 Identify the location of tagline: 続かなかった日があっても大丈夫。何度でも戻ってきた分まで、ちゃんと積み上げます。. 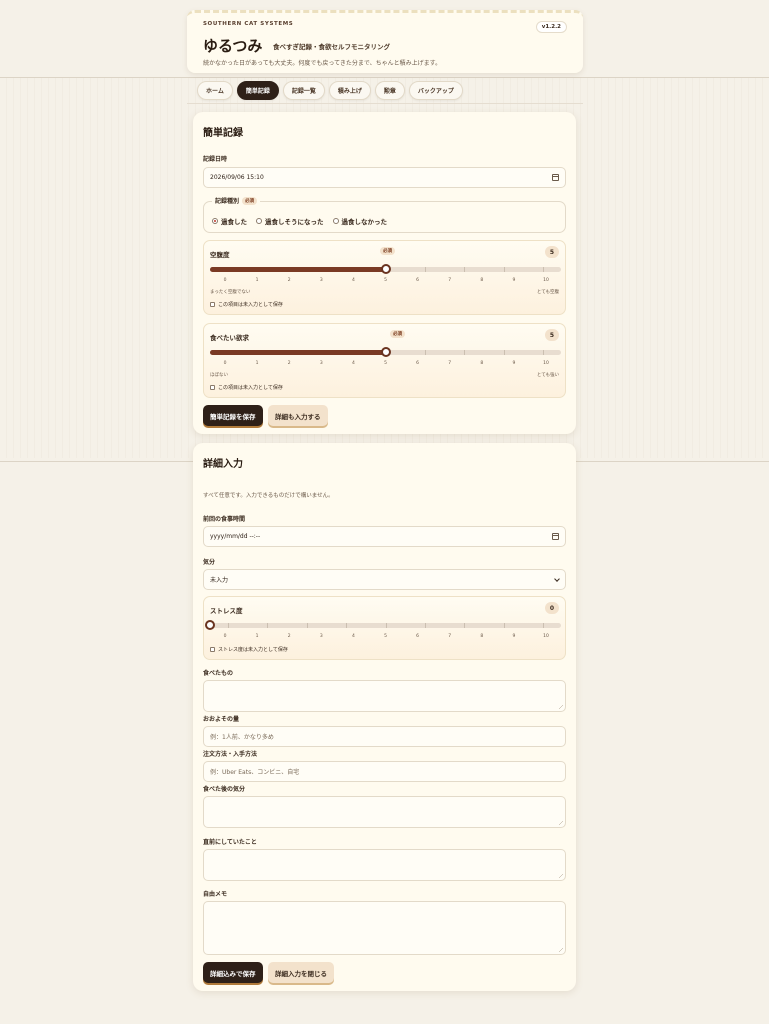
(322, 63).